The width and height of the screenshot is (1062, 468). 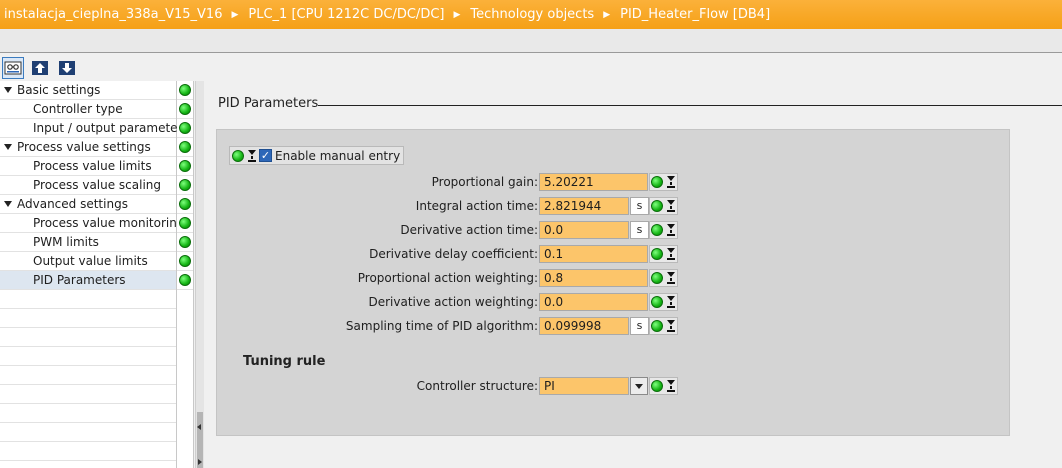 I want to click on derivative-delay-coefficient-input: 0.1, so click(x=593, y=254).